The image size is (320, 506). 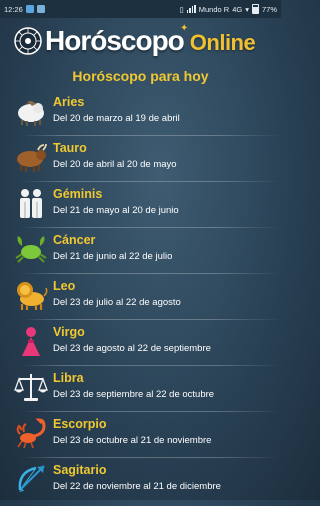 What do you see at coordinates (115, 164) in the screenshot?
I see `sign-dates: Del 20 de abril al 20 de mayo` at bounding box center [115, 164].